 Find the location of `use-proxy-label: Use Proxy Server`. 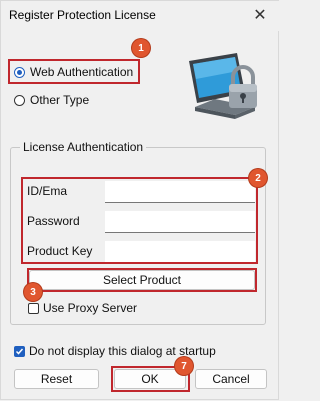

use-proxy-label: Use Proxy Server is located at coordinates (90, 308).